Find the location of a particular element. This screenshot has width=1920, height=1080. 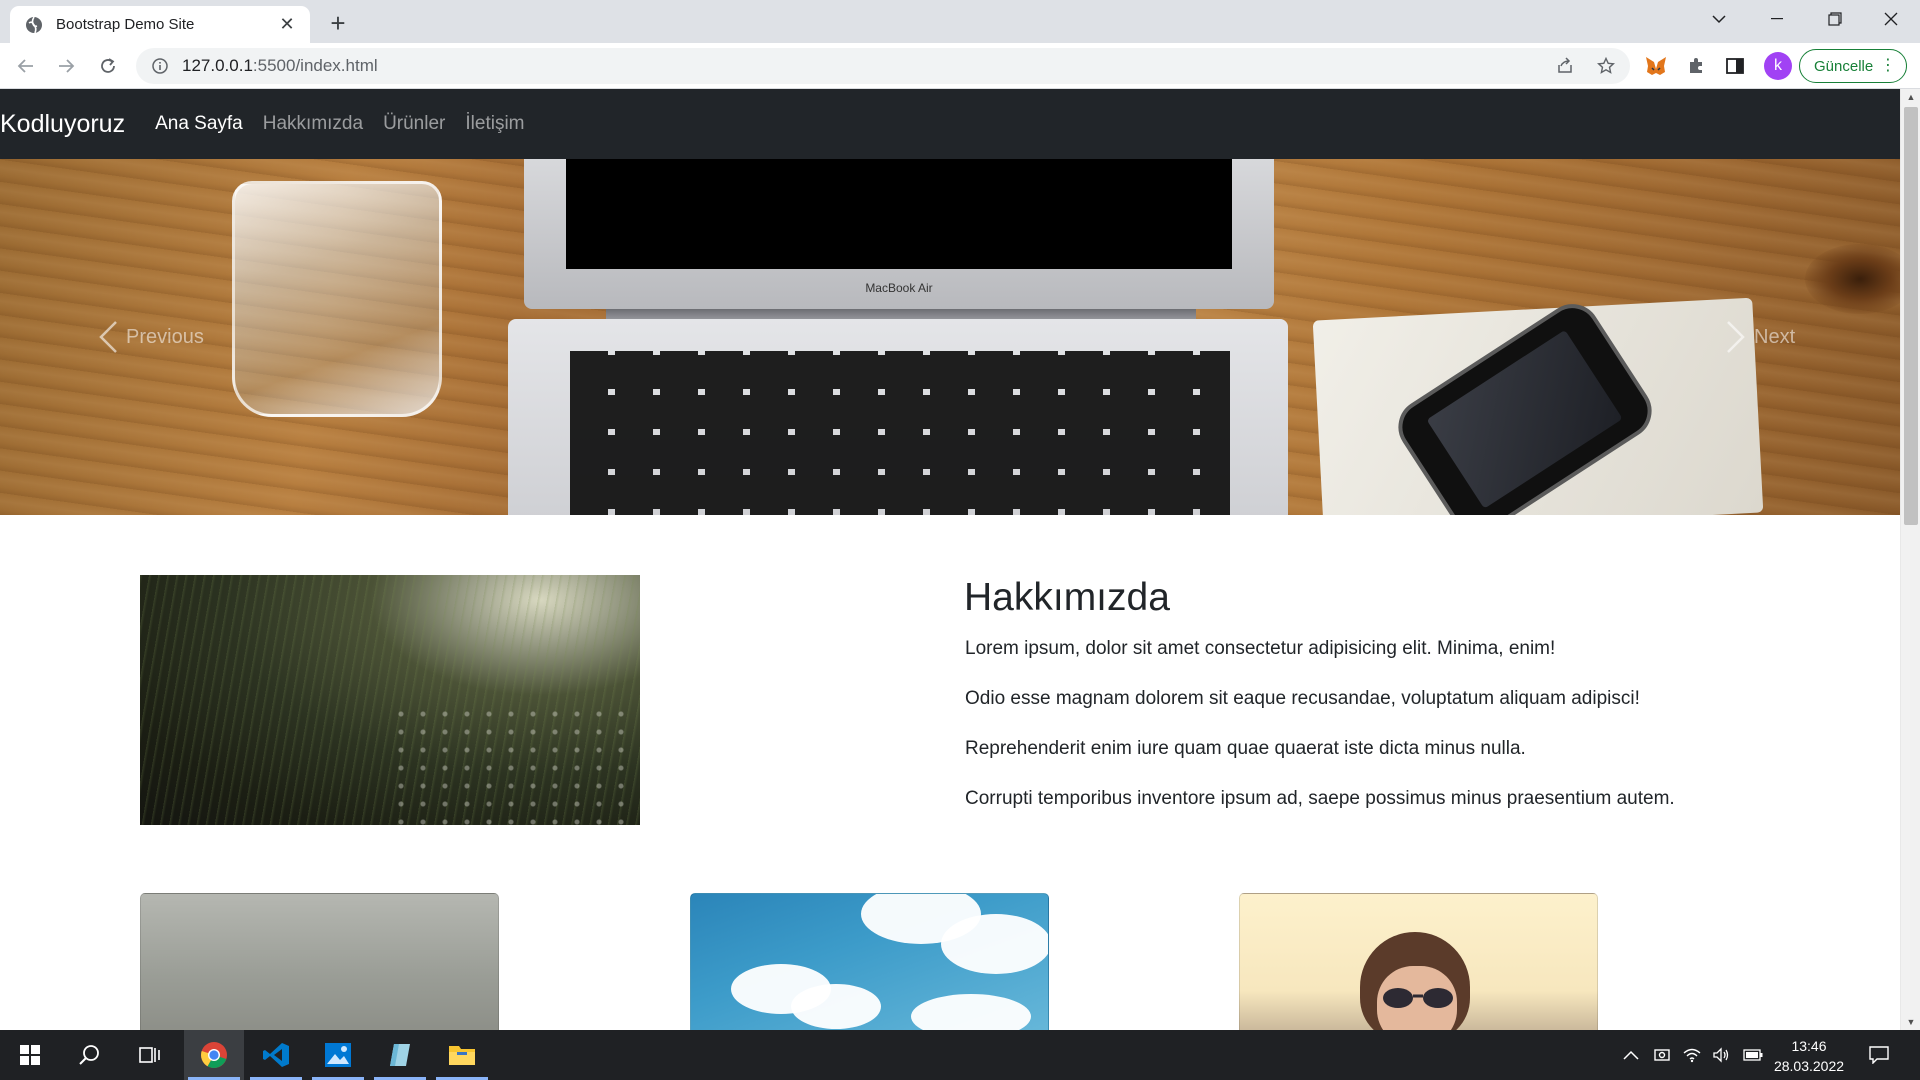

taskbar-file-explorer is located at coordinates (462, 1055).